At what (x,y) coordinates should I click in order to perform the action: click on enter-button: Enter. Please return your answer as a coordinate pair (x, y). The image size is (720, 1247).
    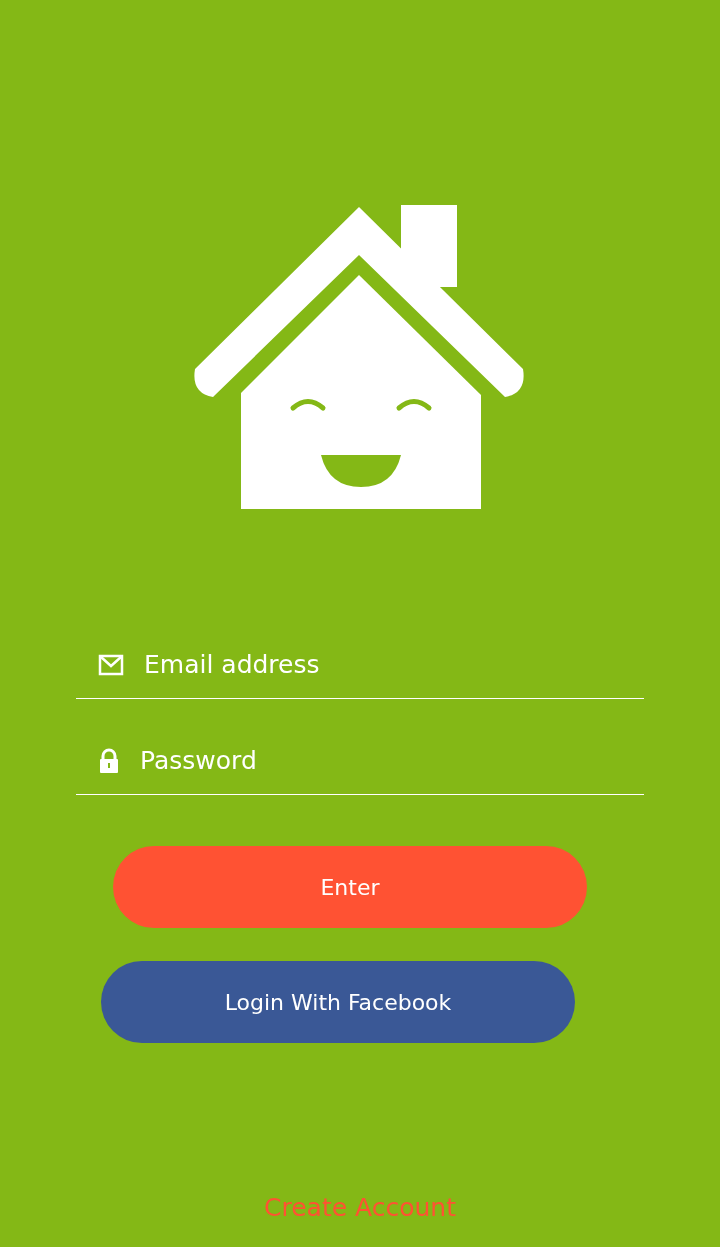
    Looking at the image, I should click on (350, 887).